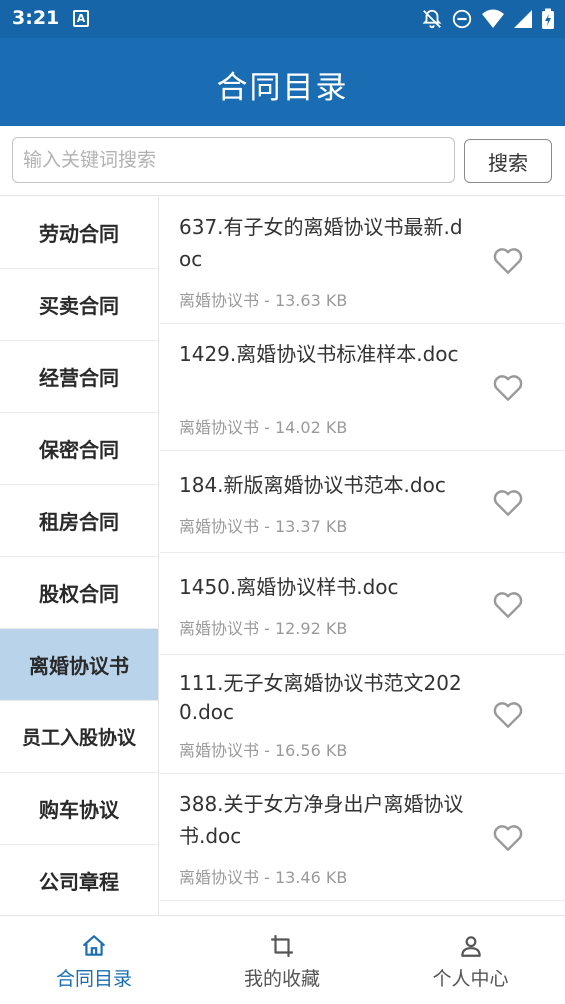 This screenshot has width=565, height=1004. What do you see at coordinates (324, 698) in the screenshot?
I see `file-title: 111.无子女离婚协议书范文2020.doc` at bounding box center [324, 698].